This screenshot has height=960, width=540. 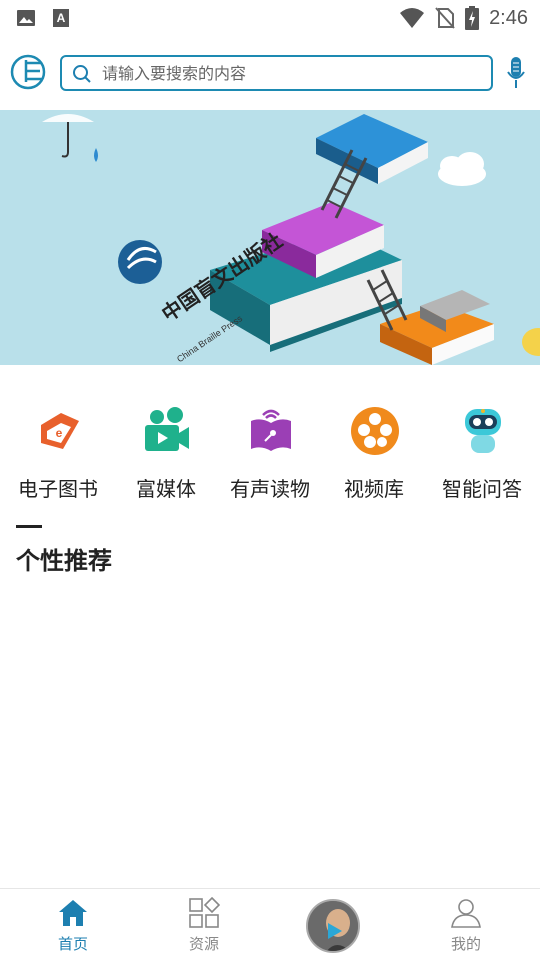 What do you see at coordinates (28, 72) in the screenshot?
I see `press-logo-icon` at bounding box center [28, 72].